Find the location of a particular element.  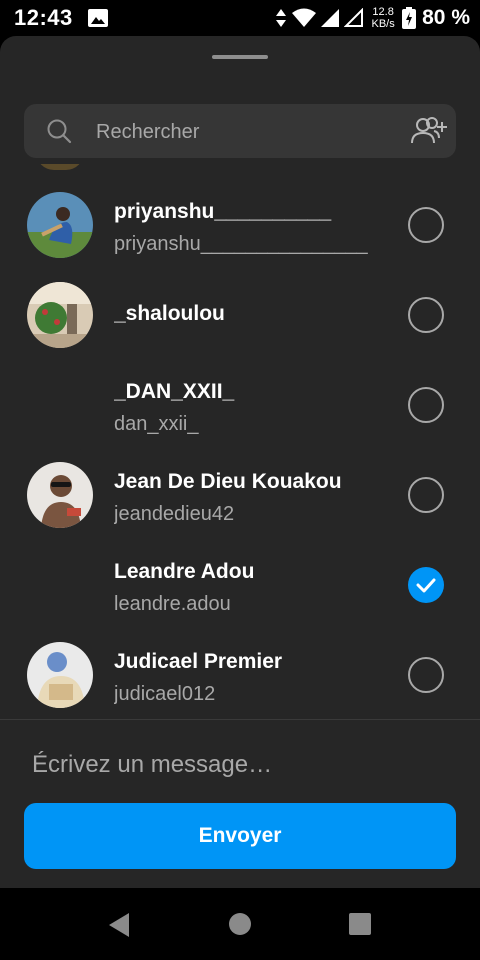

battery-percent: 80 % is located at coordinates (446, 17).